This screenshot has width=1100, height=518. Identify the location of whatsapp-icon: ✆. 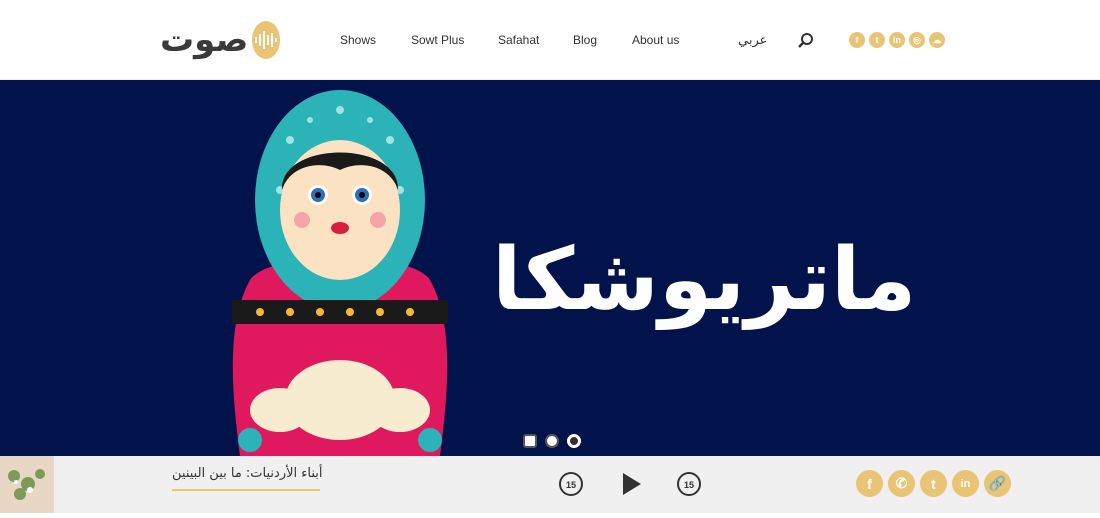
(901, 483).